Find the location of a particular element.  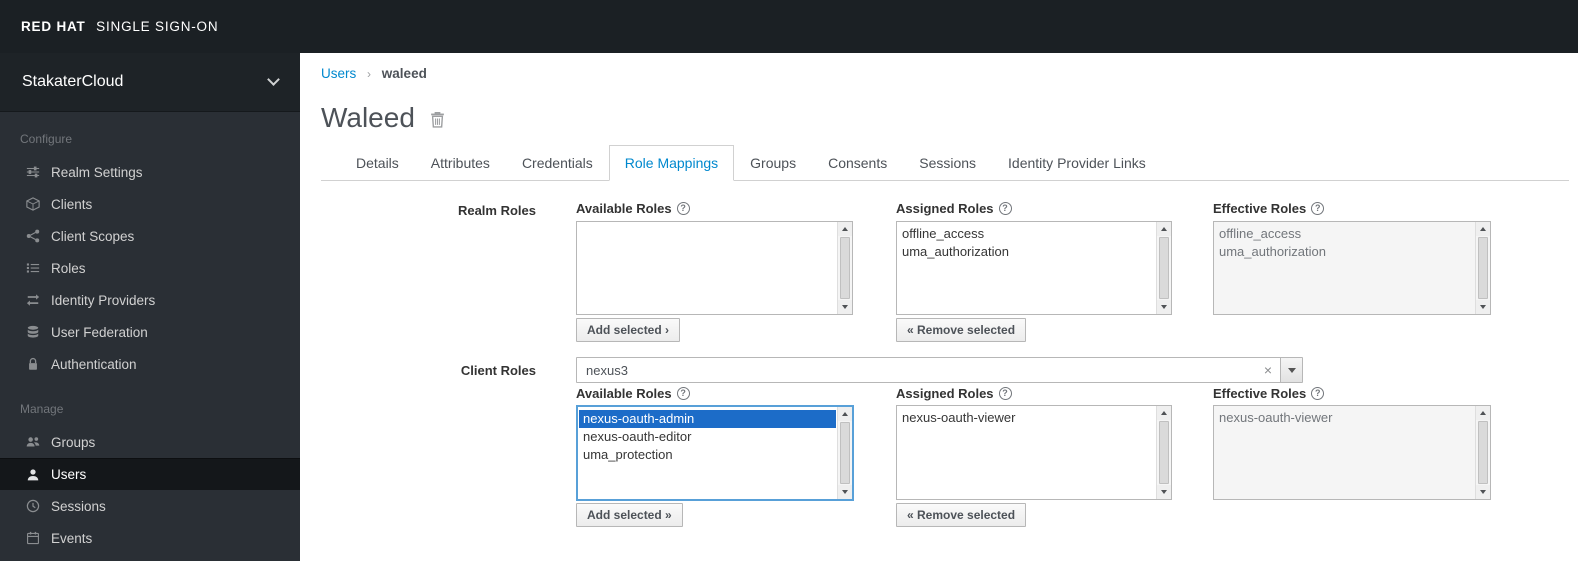

breadcrumb-current: waleed is located at coordinates (404, 73).